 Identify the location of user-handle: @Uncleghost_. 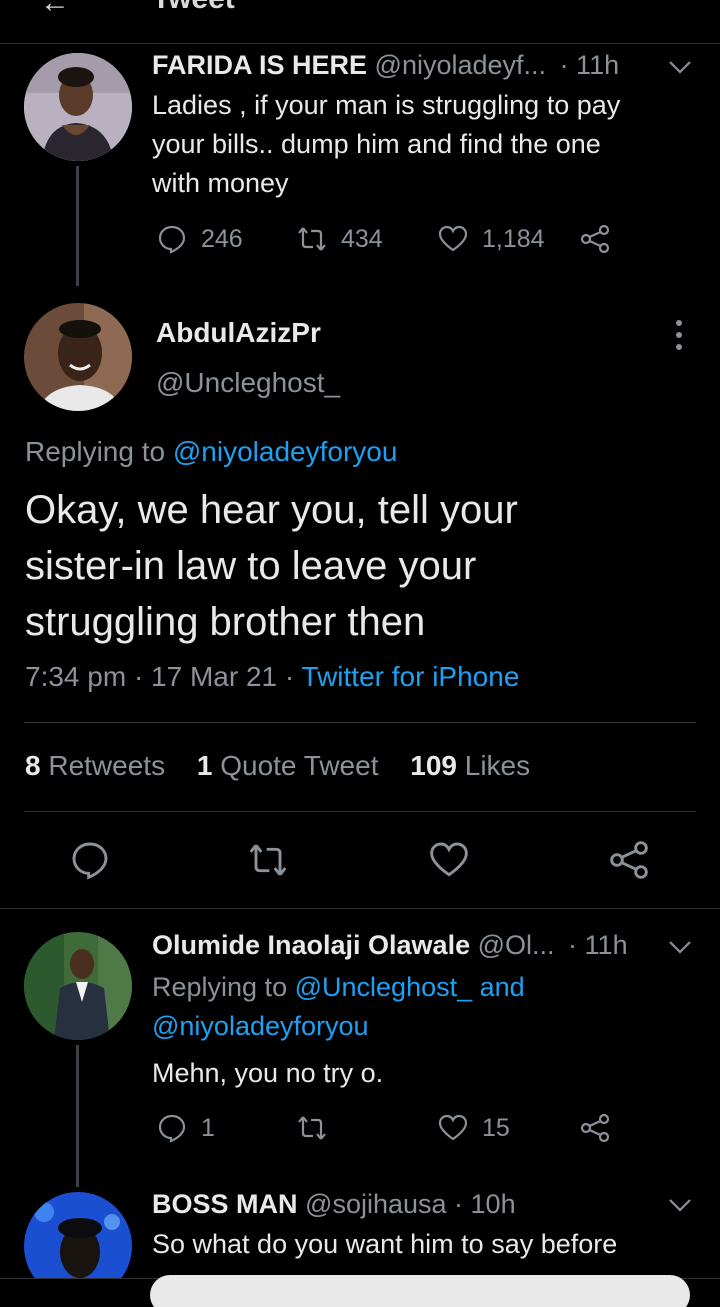
(248, 383).